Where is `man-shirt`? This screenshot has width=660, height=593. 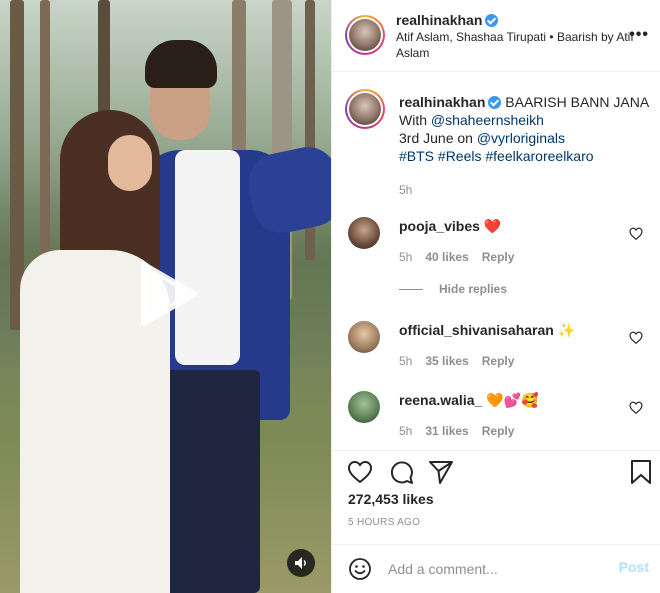 man-shirt is located at coordinates (207, 257).